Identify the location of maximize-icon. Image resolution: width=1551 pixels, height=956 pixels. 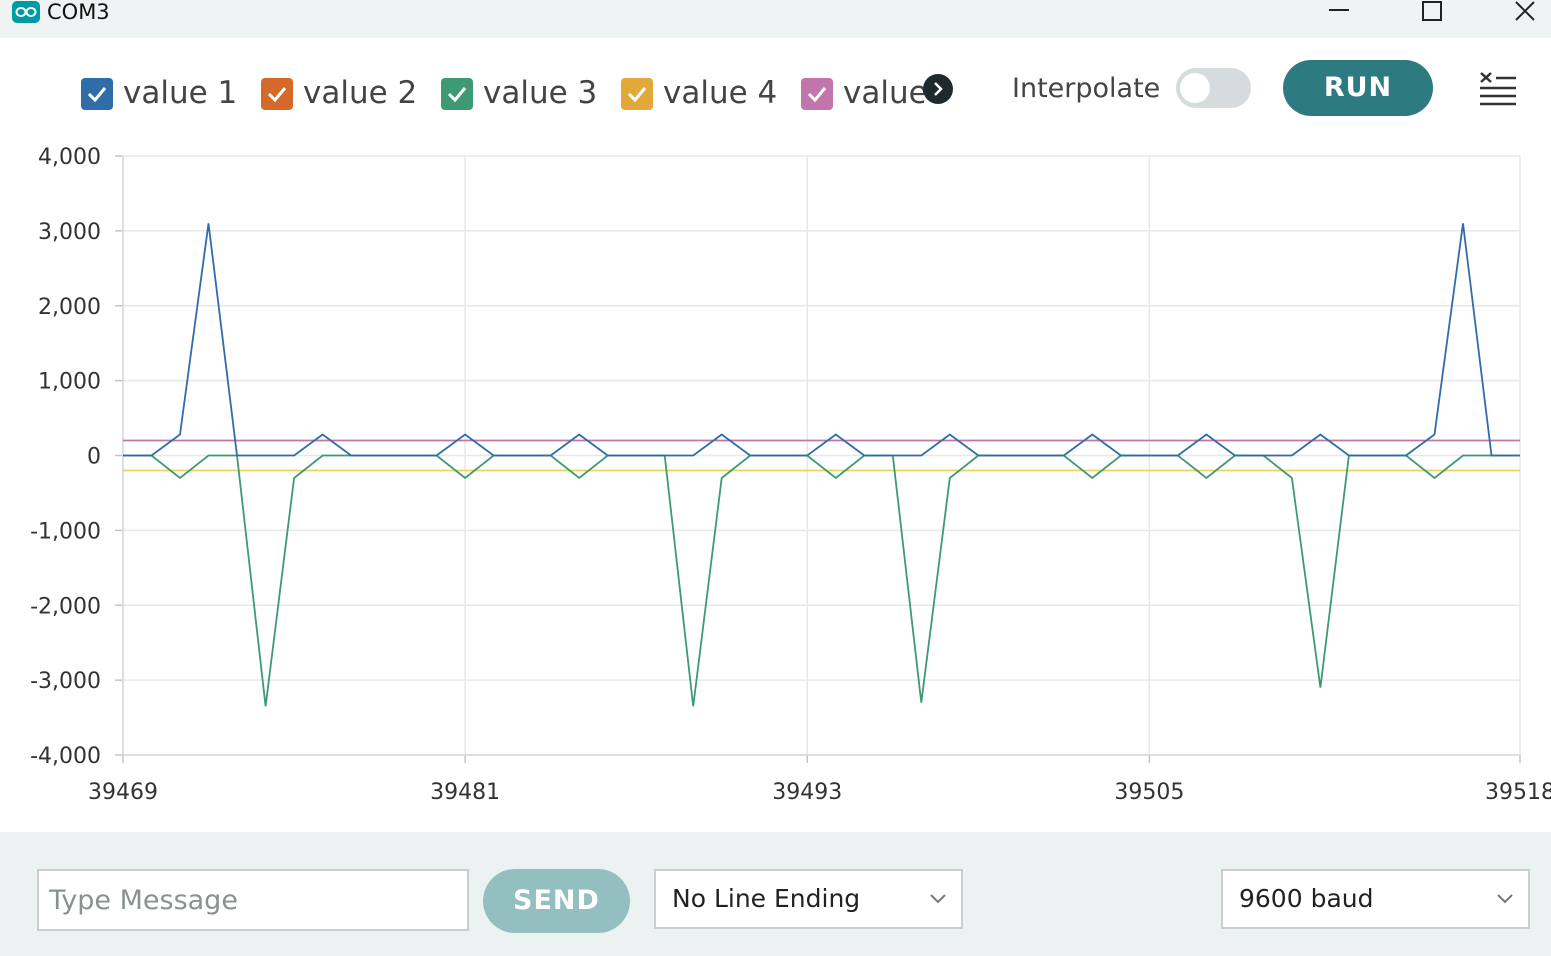
(1432, 11).